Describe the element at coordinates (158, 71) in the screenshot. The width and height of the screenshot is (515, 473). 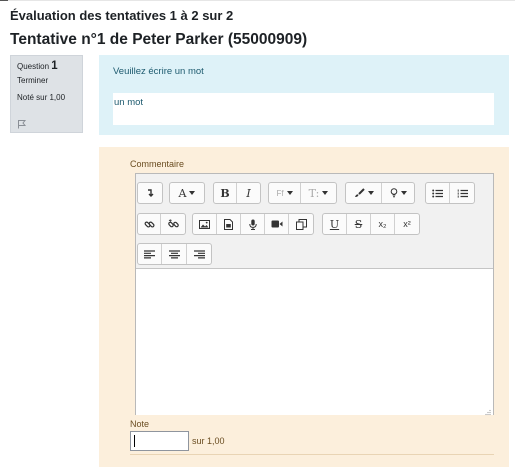
I see `question-text: Veuillez écrire un mot` at that location.